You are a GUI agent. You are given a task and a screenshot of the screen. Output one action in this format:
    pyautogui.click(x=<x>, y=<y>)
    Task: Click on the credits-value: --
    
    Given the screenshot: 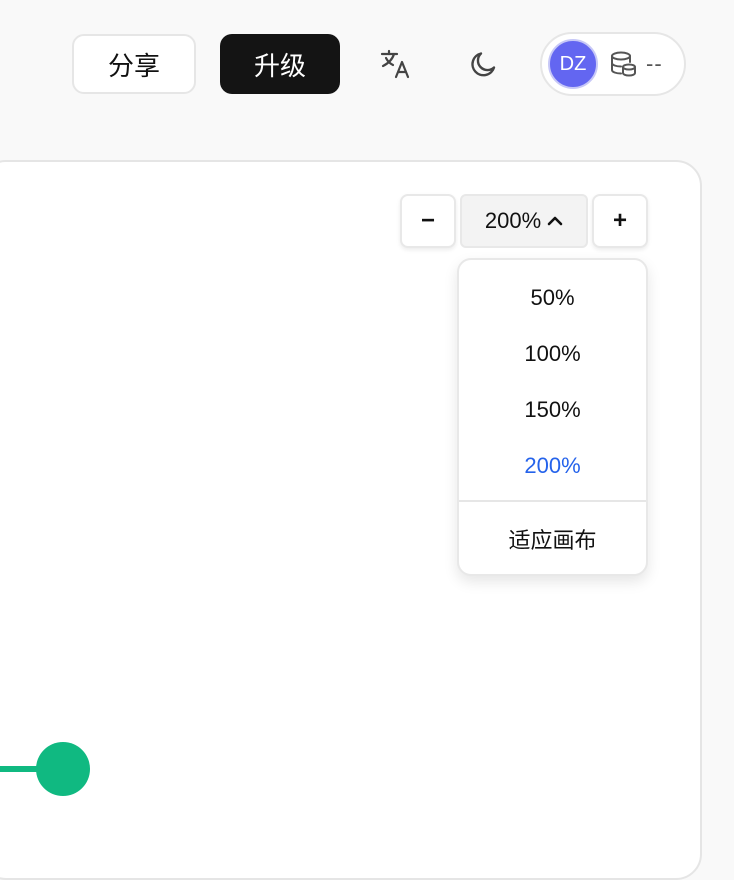 What is the action you would take?
    pyautogui.click(x=654, y=63)
    